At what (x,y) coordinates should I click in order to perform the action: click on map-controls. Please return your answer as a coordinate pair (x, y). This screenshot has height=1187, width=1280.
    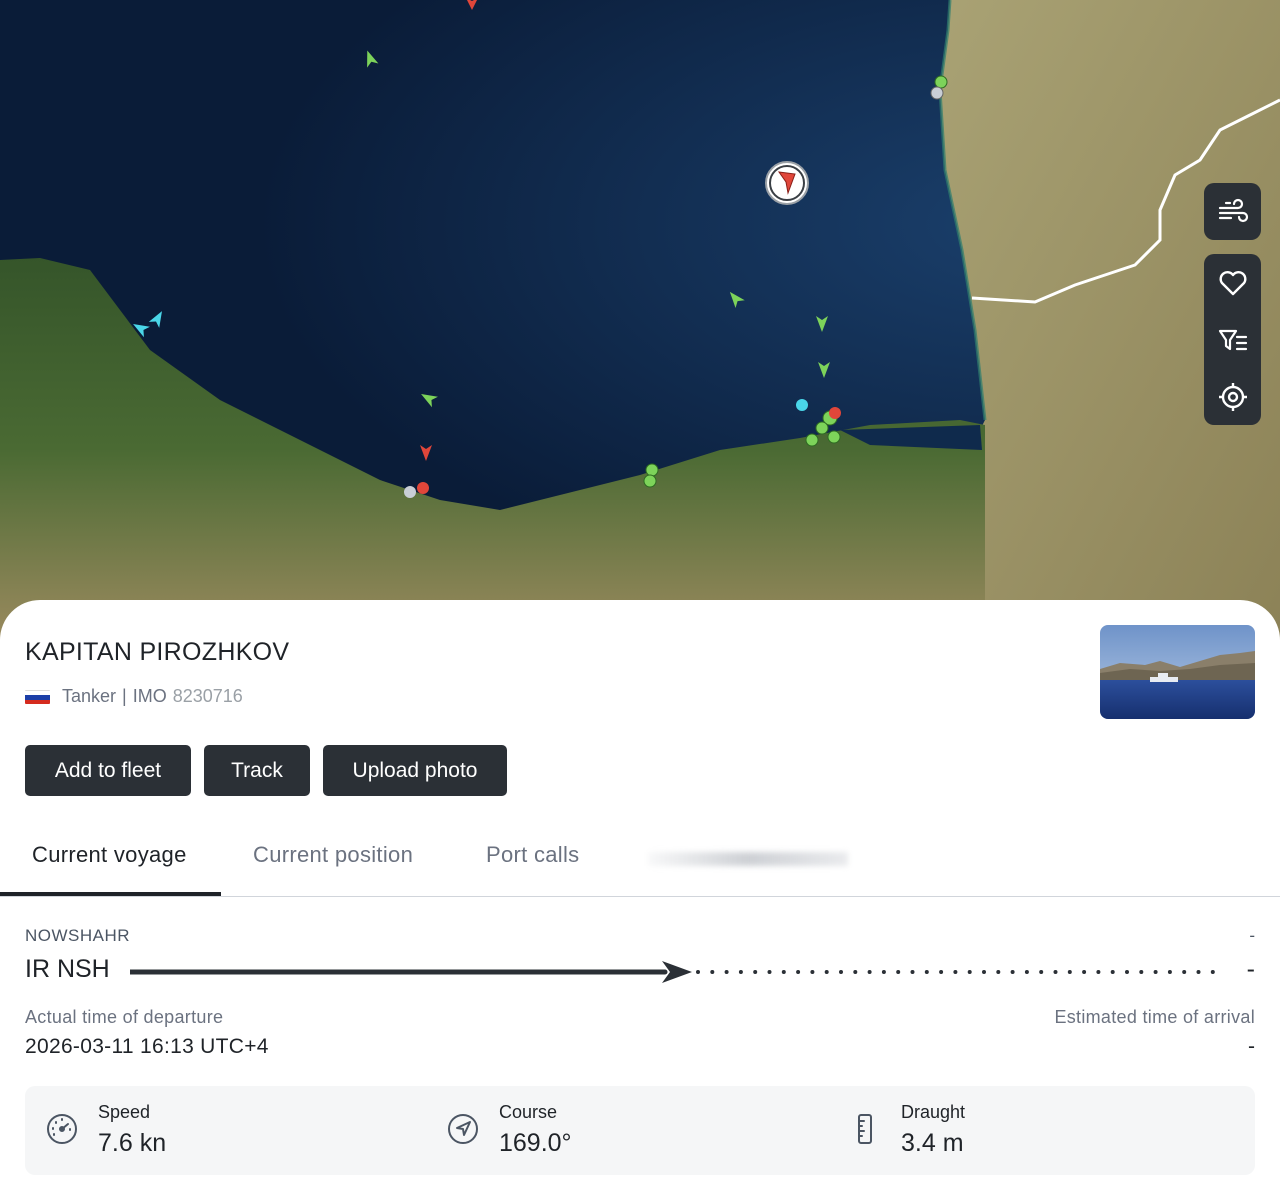
    Looking at the image, I should click on (1232, 304).